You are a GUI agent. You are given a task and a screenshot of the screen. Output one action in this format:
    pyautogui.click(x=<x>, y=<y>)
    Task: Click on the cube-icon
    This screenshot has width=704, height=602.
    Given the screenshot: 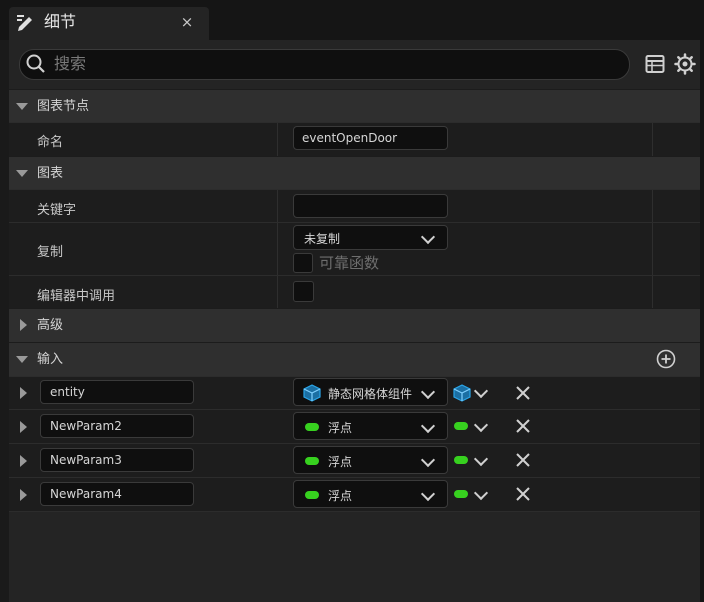 What is the action you would take?
    pyautogui.click(x=312, y=393)
    